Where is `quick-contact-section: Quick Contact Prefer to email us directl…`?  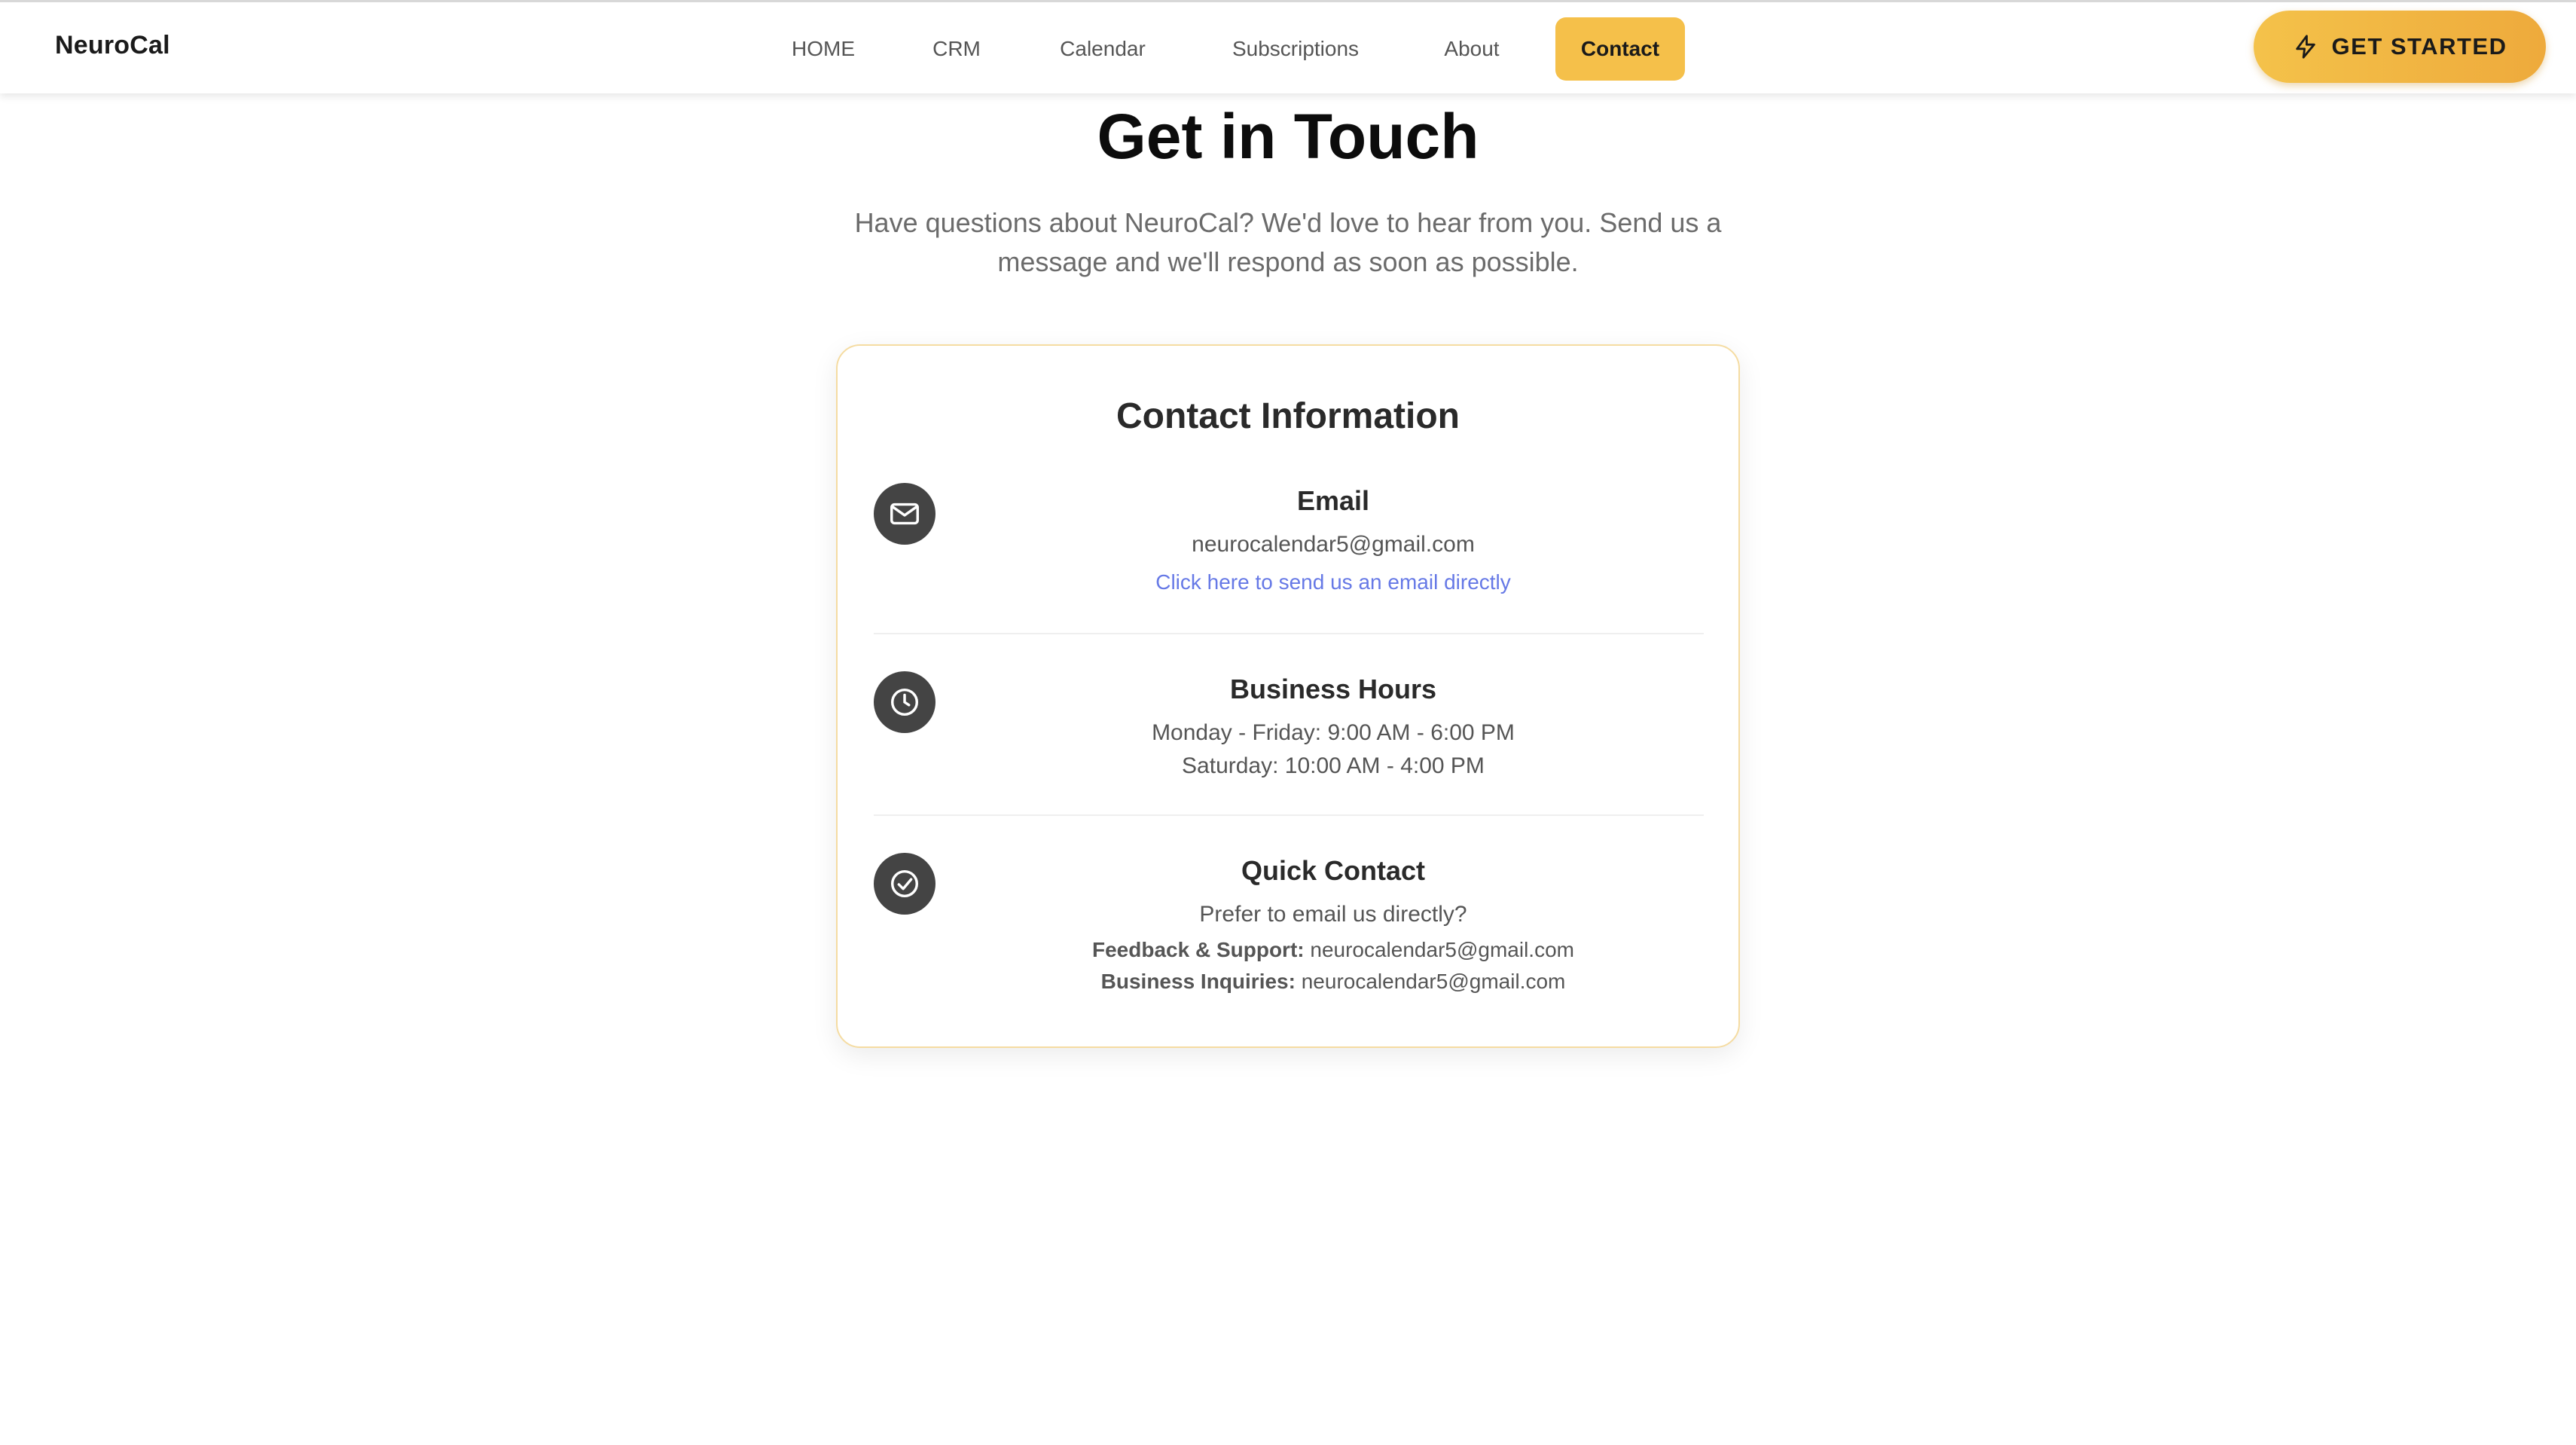
quick-contact-section: Quick Contact Prefer to email us directl… is located at coordinates (1289, 932).